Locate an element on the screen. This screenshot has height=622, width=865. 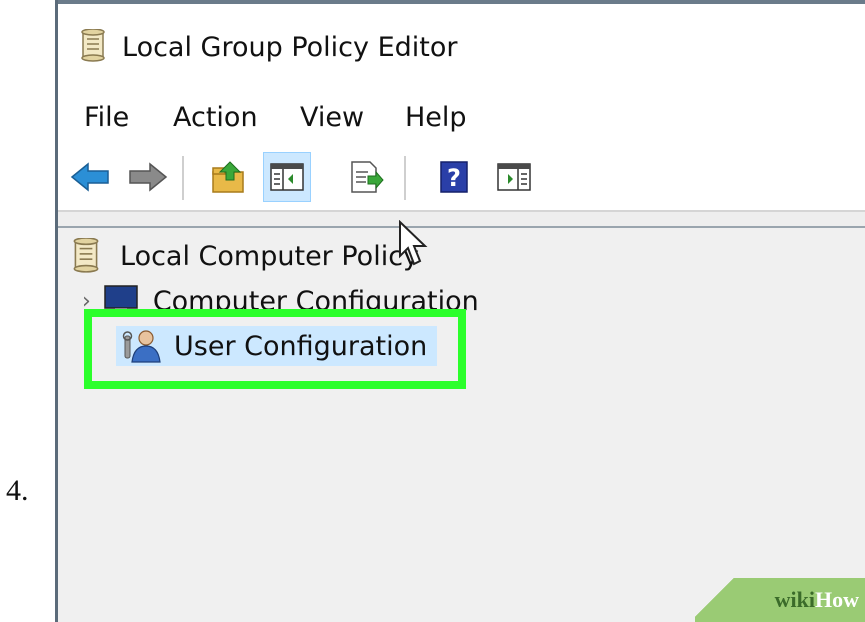
help-icon: ? is located at coordinates (454, 177).